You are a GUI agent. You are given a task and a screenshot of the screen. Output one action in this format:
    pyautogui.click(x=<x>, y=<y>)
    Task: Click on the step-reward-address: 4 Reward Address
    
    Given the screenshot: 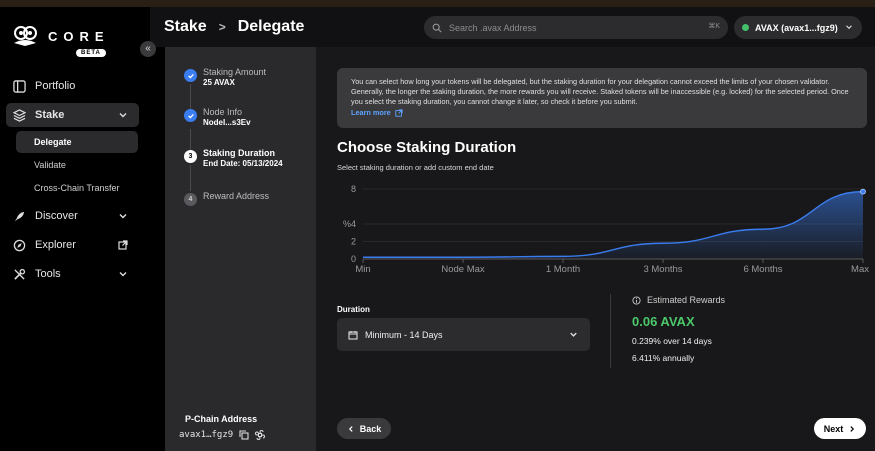 What is the action you would take?
    pyautogui.click(x=226, y=198)
    